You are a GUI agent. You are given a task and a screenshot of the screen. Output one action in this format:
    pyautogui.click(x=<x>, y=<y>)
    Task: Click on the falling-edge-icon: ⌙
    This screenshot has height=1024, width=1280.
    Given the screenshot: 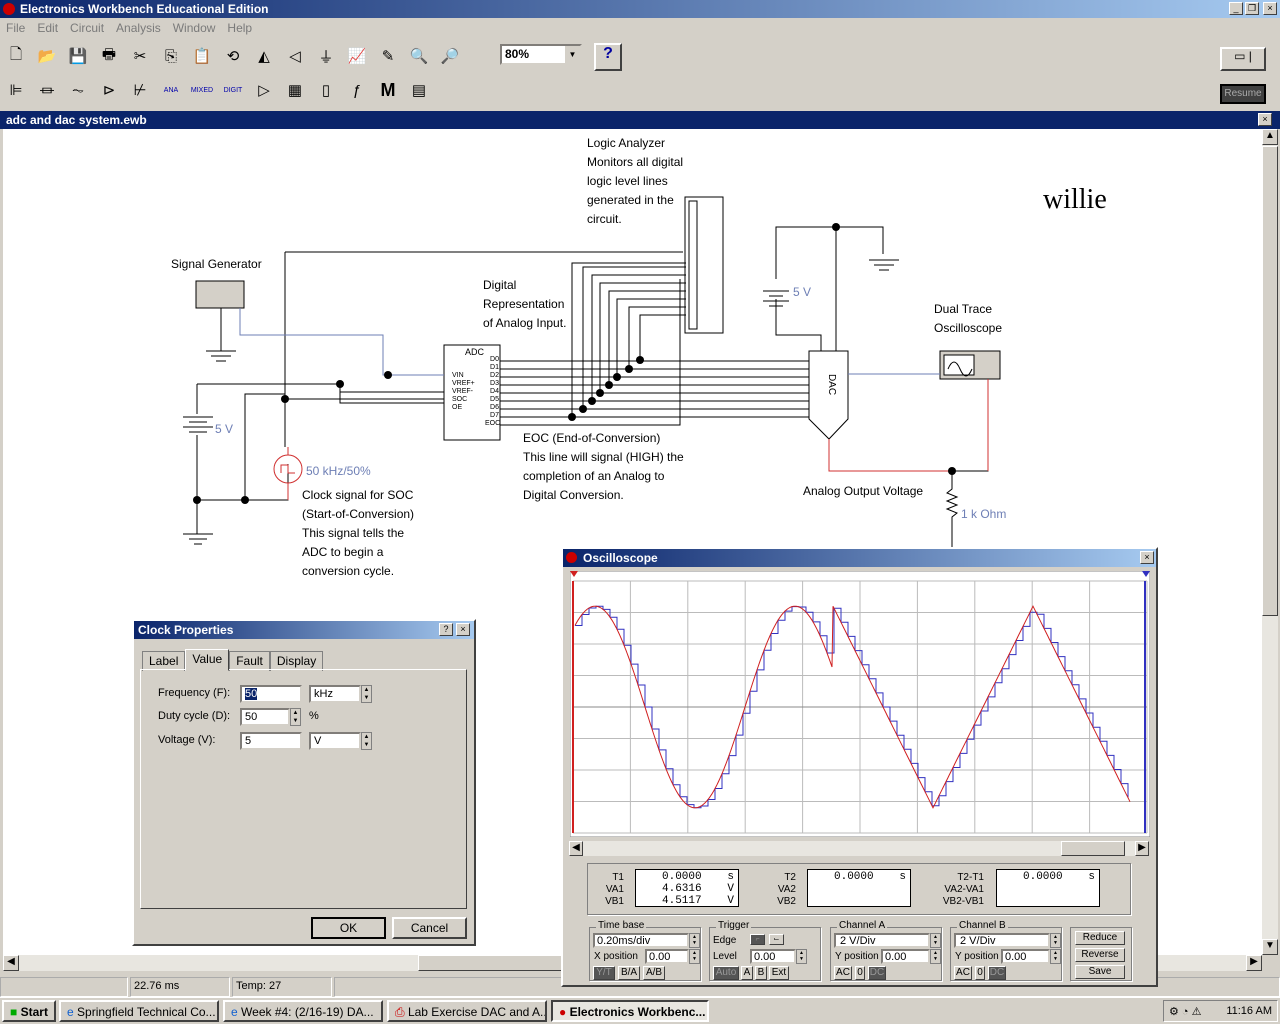 What is the action you would take?
    pyautogui.click(x=776, y=939)
    